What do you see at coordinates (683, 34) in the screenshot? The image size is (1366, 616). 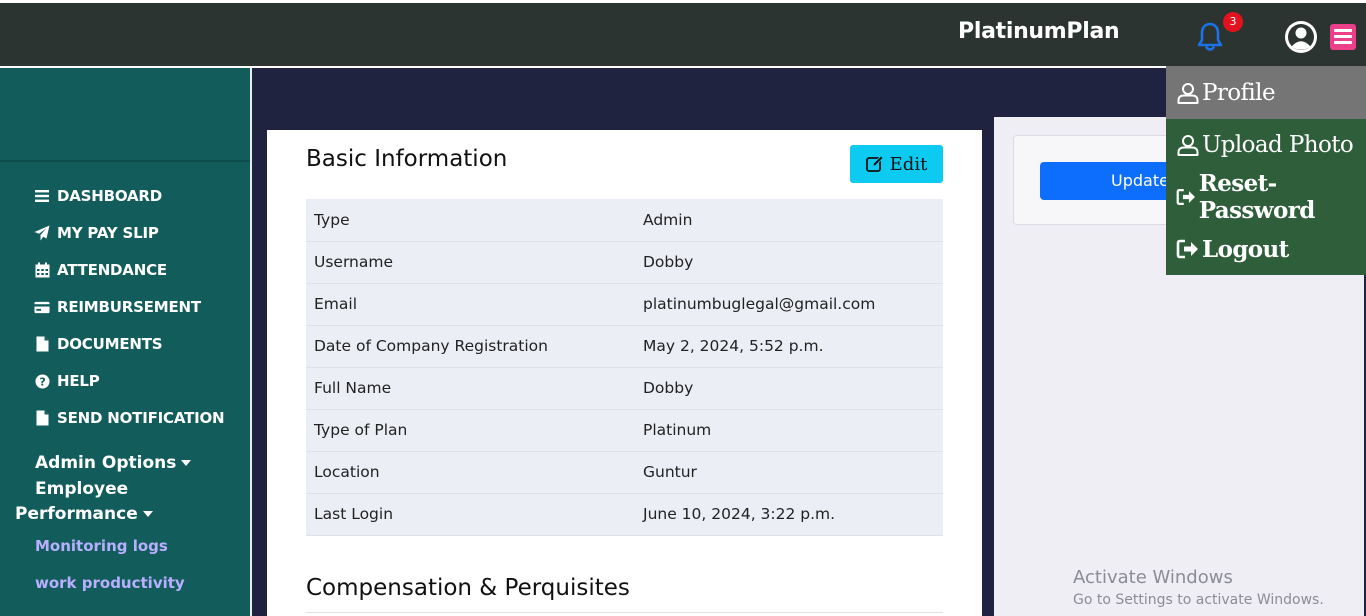 I see `top-navbar: PlatinumPlan 3` at bounding box center [683, 34].